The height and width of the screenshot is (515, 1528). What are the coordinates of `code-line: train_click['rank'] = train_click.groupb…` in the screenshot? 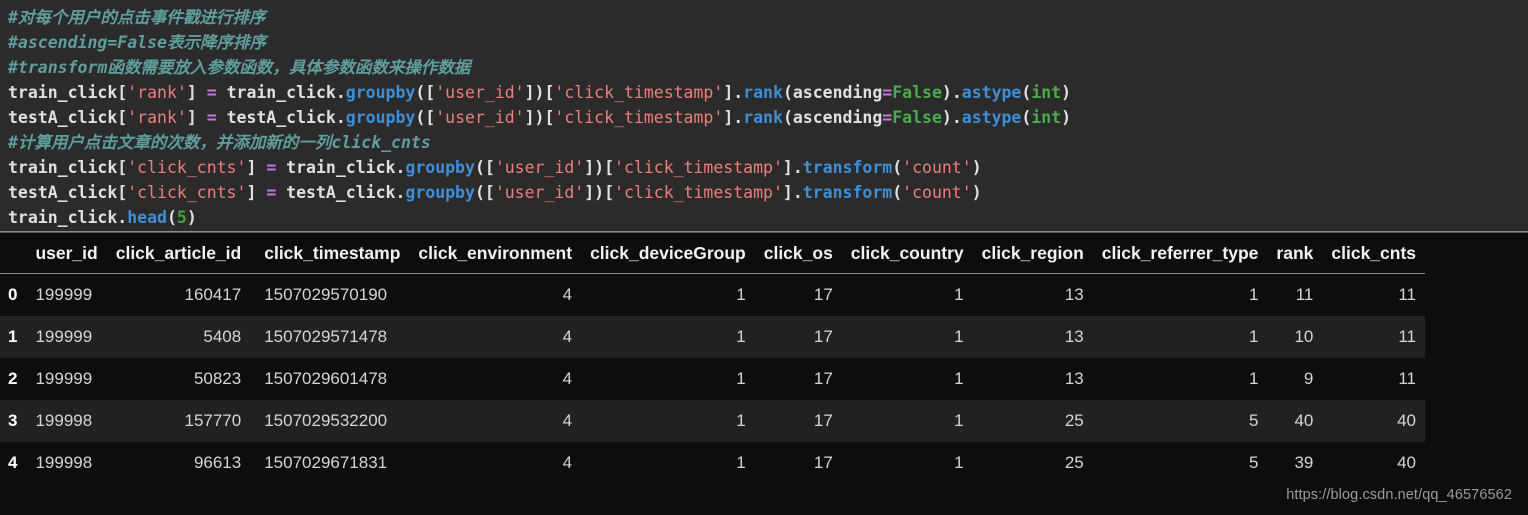 It's located at (768, 92).